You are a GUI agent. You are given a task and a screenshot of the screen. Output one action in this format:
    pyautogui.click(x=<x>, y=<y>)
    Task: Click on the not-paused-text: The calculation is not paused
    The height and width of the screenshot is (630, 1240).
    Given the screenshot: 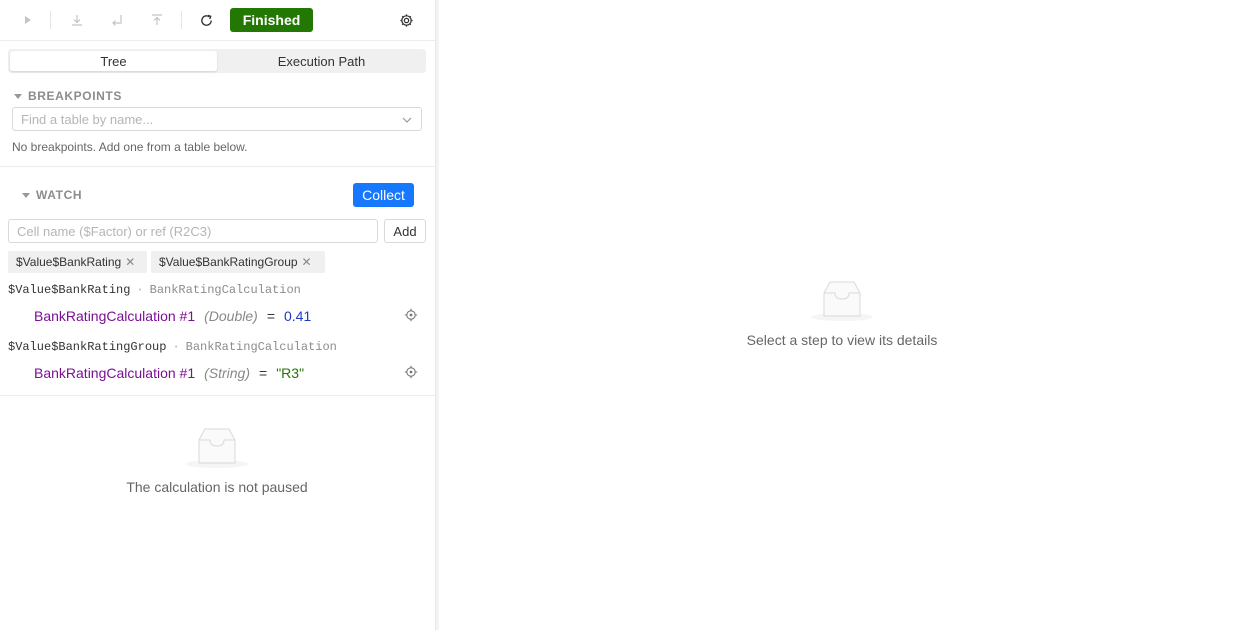 What is the action you would take?
    pyautogui.click(x=217, y=487)
    